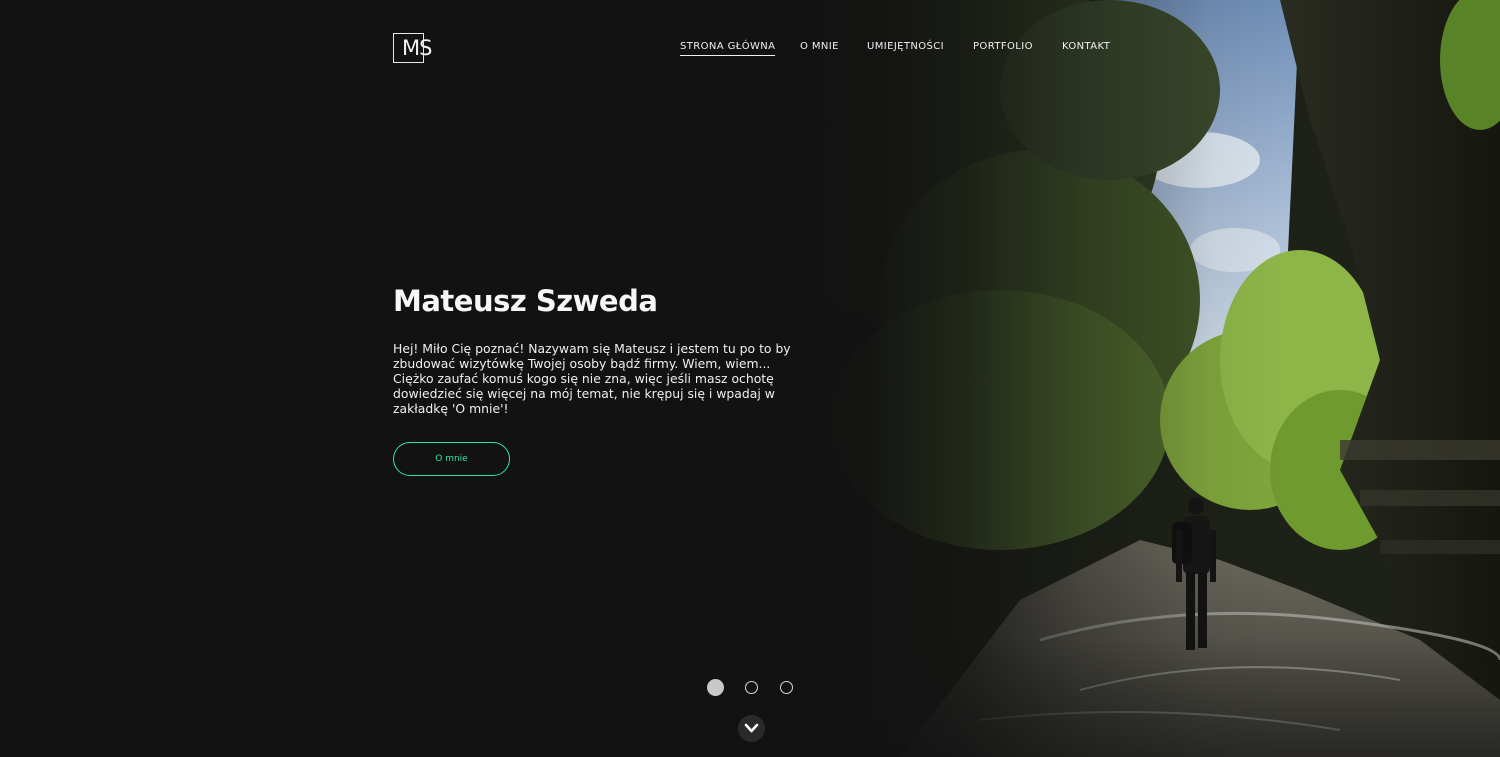 The width and height of the screenshot is (1500, 757). What do you see at coordinates (525, 301) in the screenshot?
I see `hero-title: Mateusz Szweda` at bounding box center [525, 301].